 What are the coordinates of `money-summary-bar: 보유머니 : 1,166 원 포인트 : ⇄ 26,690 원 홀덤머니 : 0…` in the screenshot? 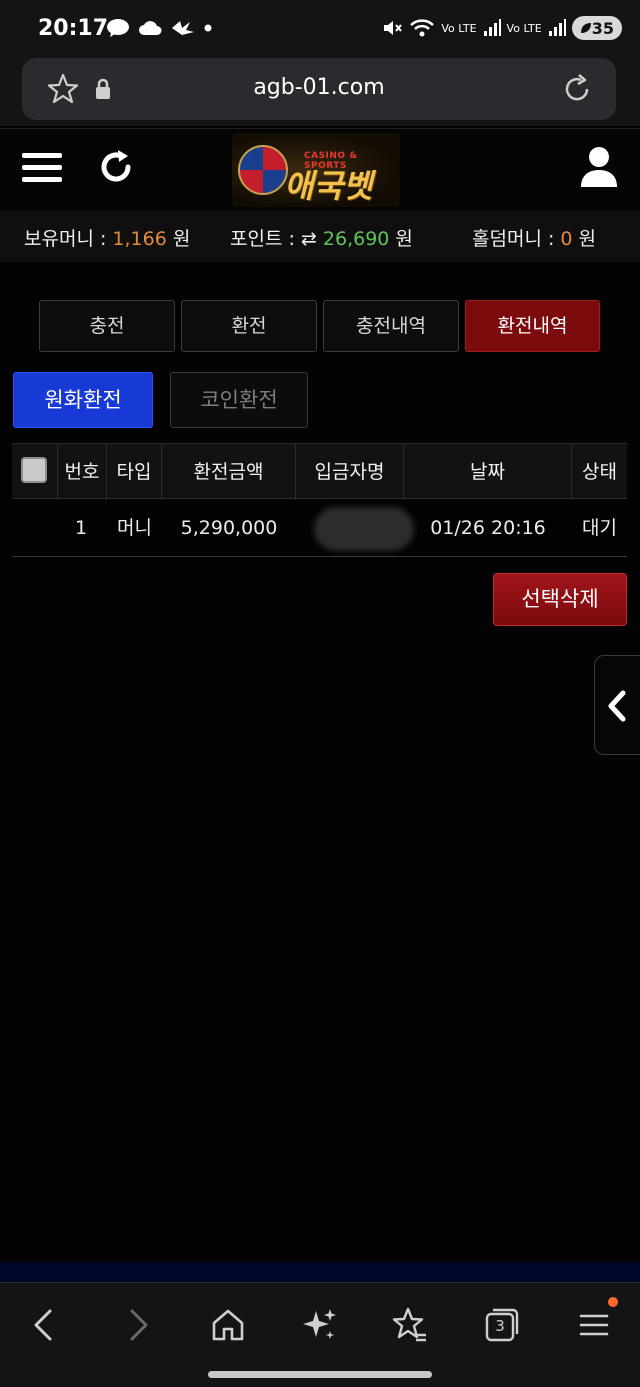 It's located at (320, 236).